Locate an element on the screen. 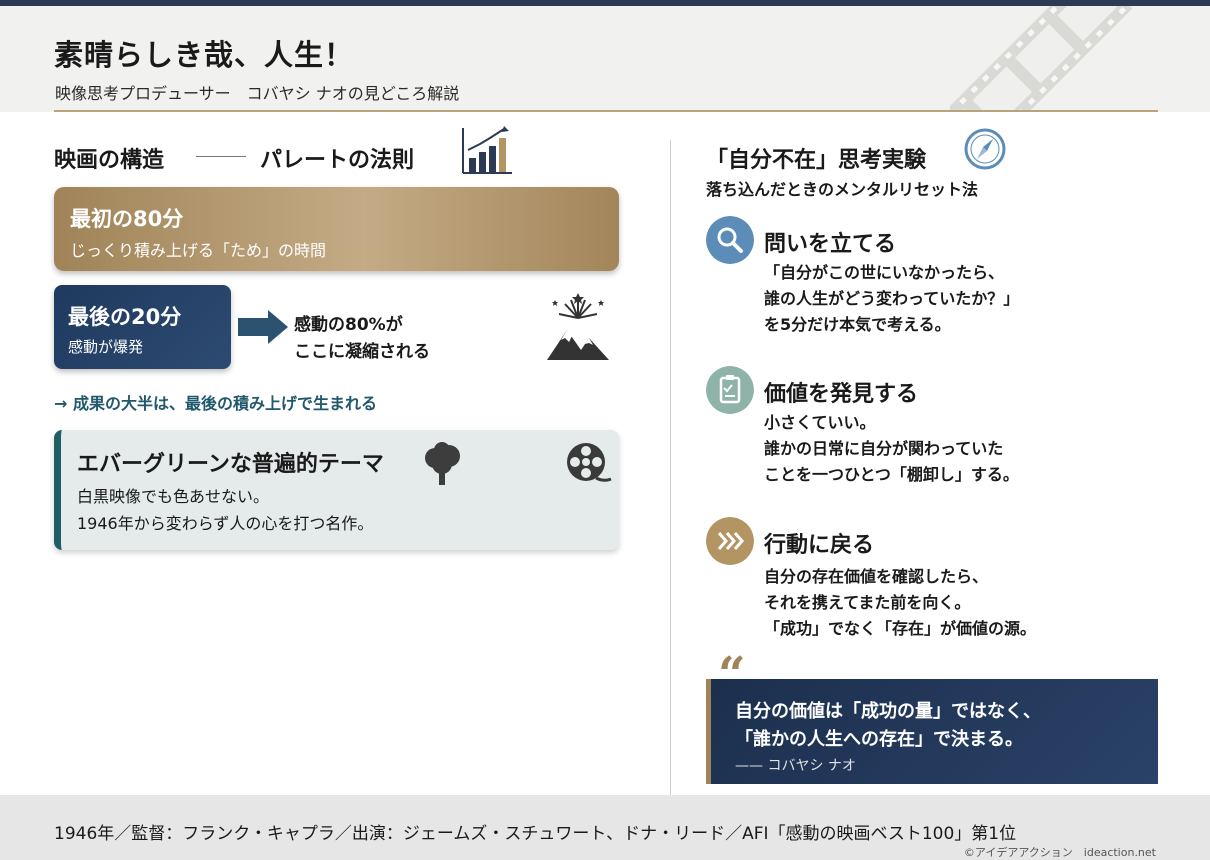 The height and width of the screenshot is (860, 1210). quote-icon: “ is located at coordinates (732, 675).